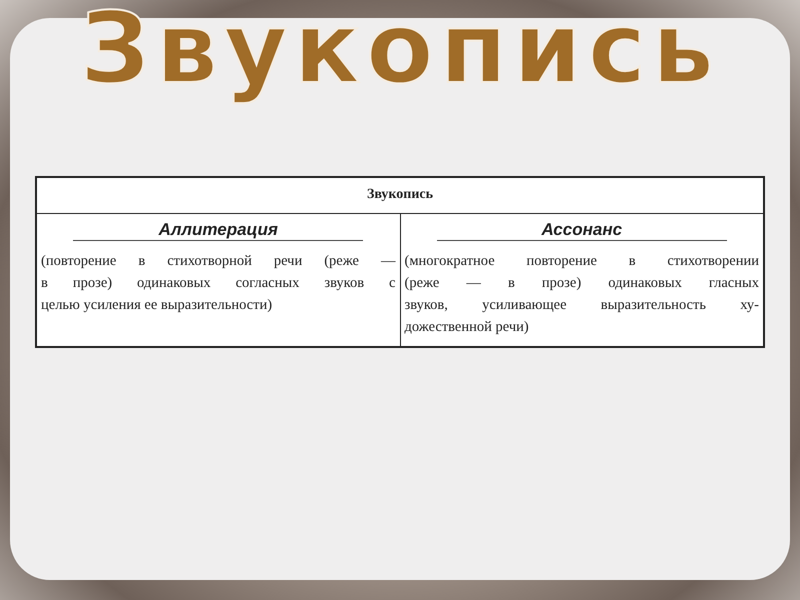  I want to click on definition-text: (многократное повторение в стихотворении (реже — в прозе) одинаковых гласных звуков, усиливающее выразительность ху- дожественной речи), so click(581, 294).